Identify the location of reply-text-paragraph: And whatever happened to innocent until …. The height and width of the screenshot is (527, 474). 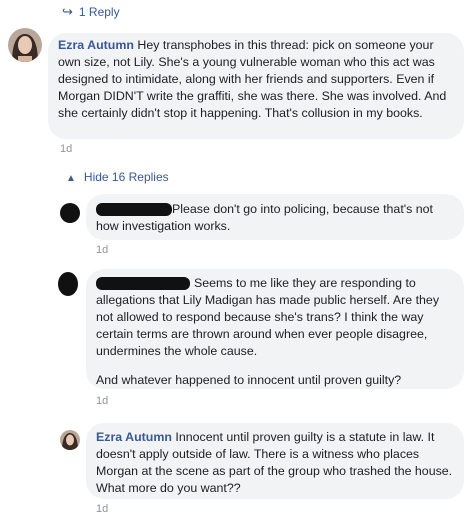
(249, 380).